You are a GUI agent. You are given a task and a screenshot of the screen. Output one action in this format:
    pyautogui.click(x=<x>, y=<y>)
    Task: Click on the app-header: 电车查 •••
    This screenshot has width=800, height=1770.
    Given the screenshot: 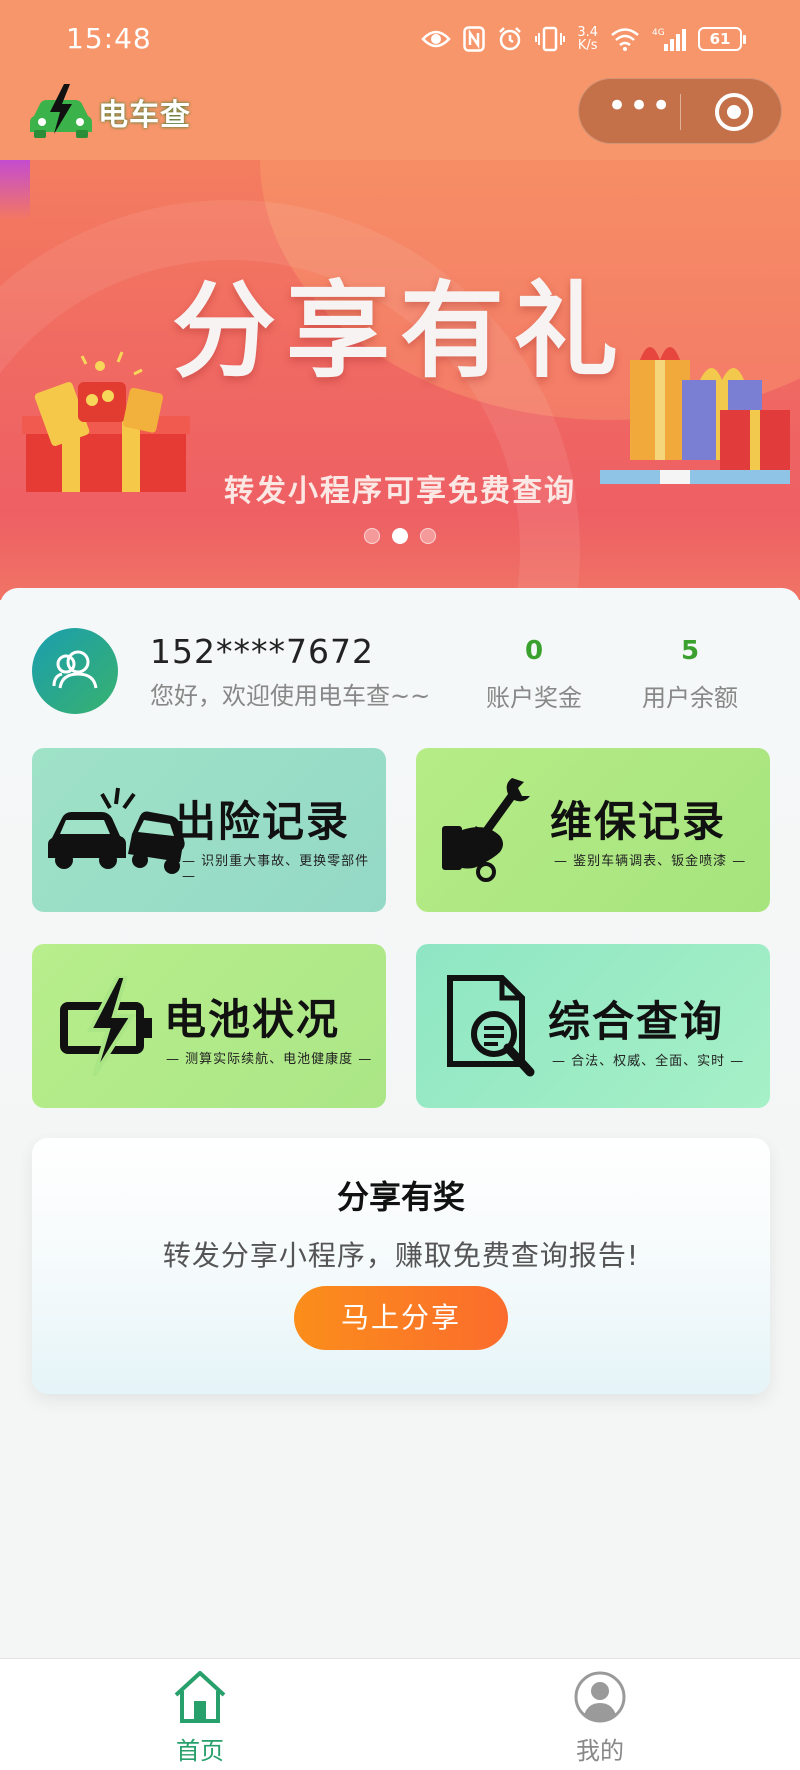 What is the action you would take?
    pyautogui.click(x=400, y=118)
    